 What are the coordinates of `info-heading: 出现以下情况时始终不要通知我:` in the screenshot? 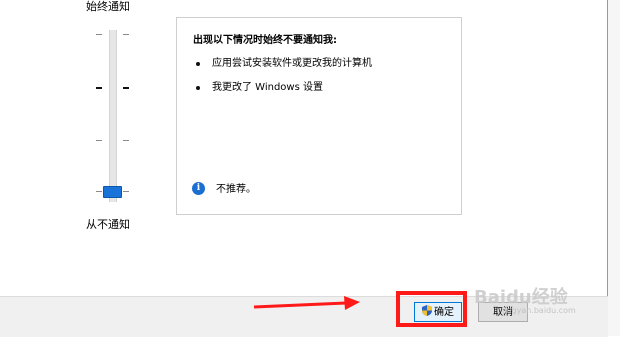 It's located at (265, 40).